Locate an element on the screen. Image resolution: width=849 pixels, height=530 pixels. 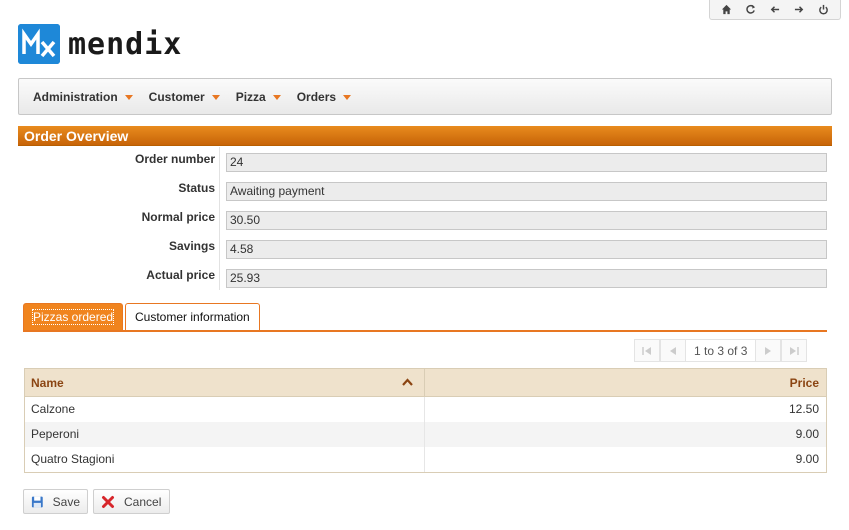
column-header-name: Name is located at coordinates (225, 383).